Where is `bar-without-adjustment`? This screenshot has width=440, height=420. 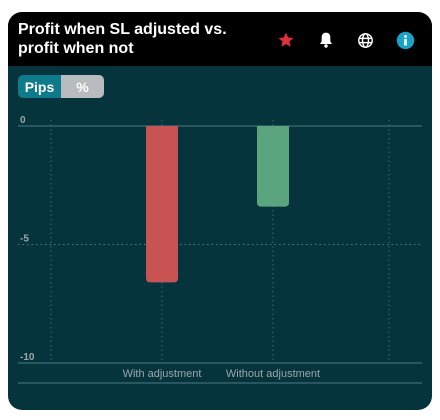
bar-without-adjustment is located at coordinates (273, 166).